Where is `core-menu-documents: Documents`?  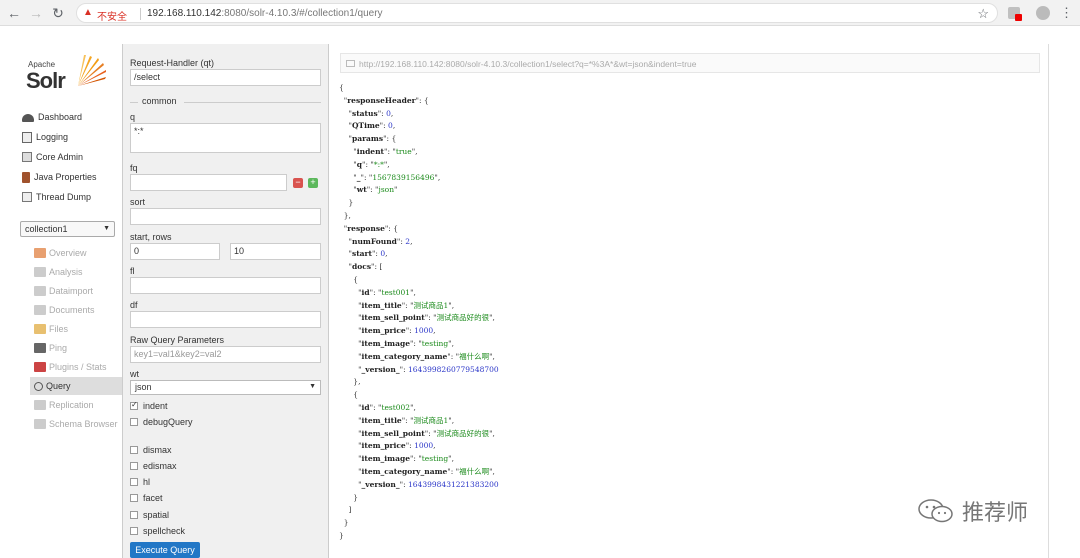
core-menu-documents: Documents is located at coordinates (76, 310).